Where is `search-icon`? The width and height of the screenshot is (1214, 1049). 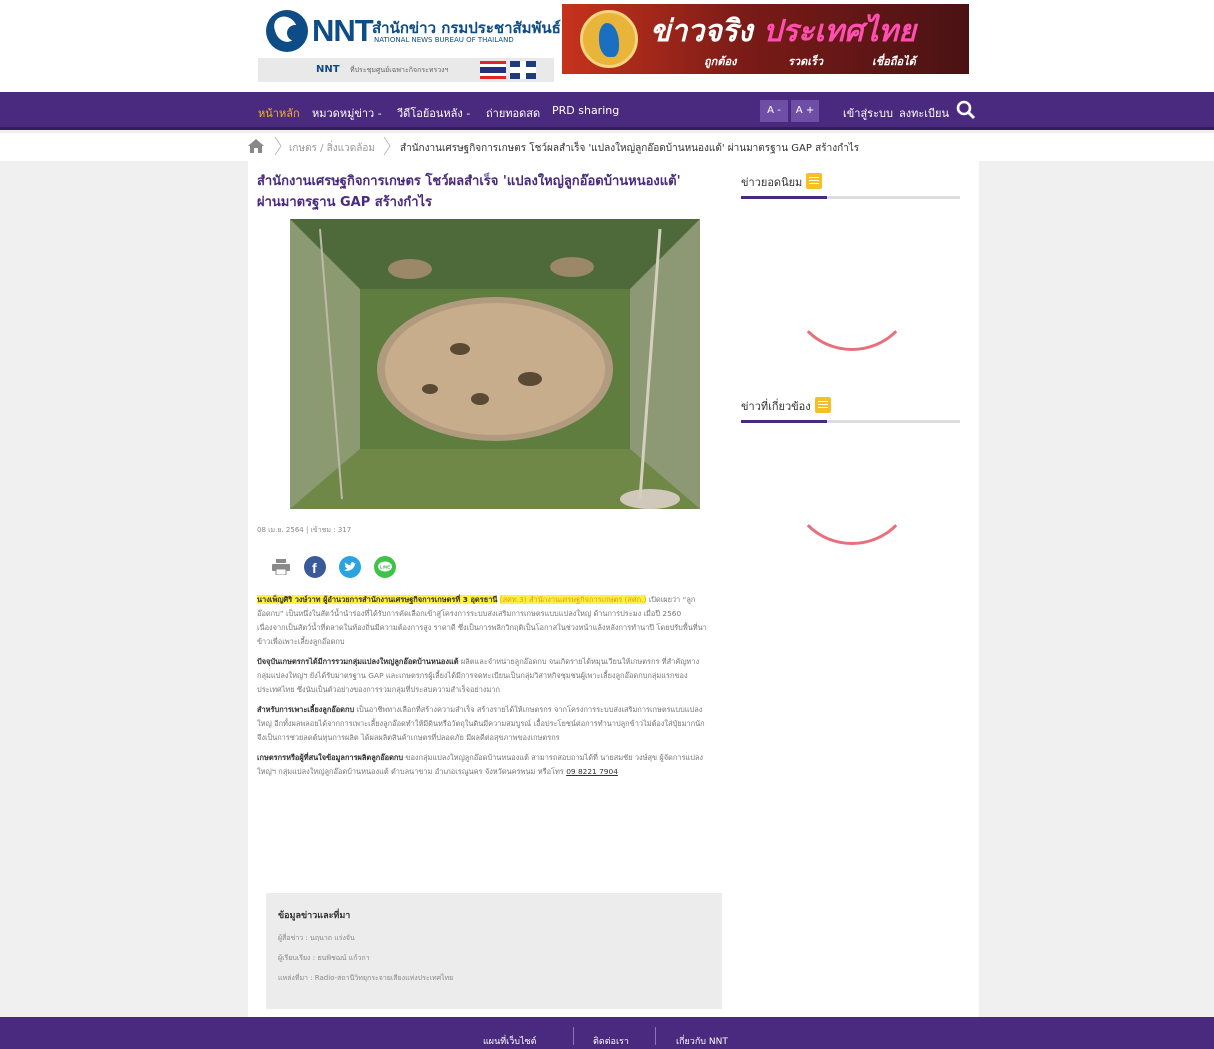
search-icon is located at coordinates (966, 110).